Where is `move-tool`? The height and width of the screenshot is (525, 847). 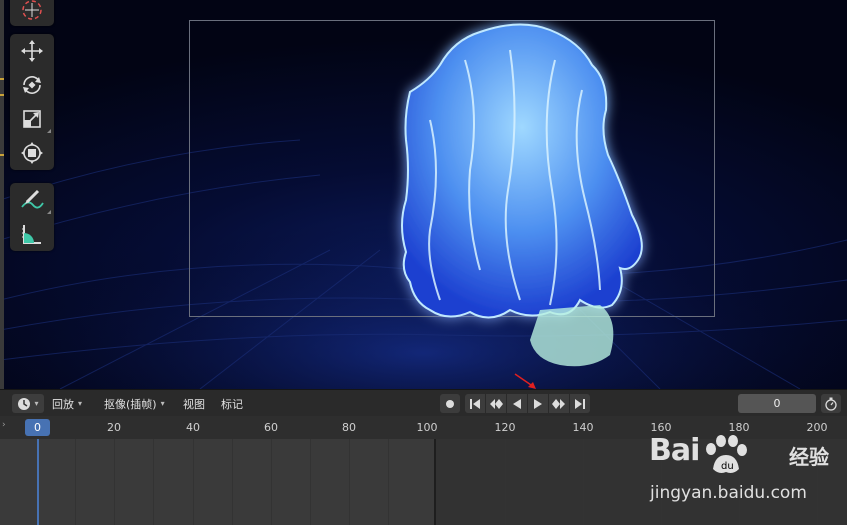 move-tool is located at coordinates (32, 51).